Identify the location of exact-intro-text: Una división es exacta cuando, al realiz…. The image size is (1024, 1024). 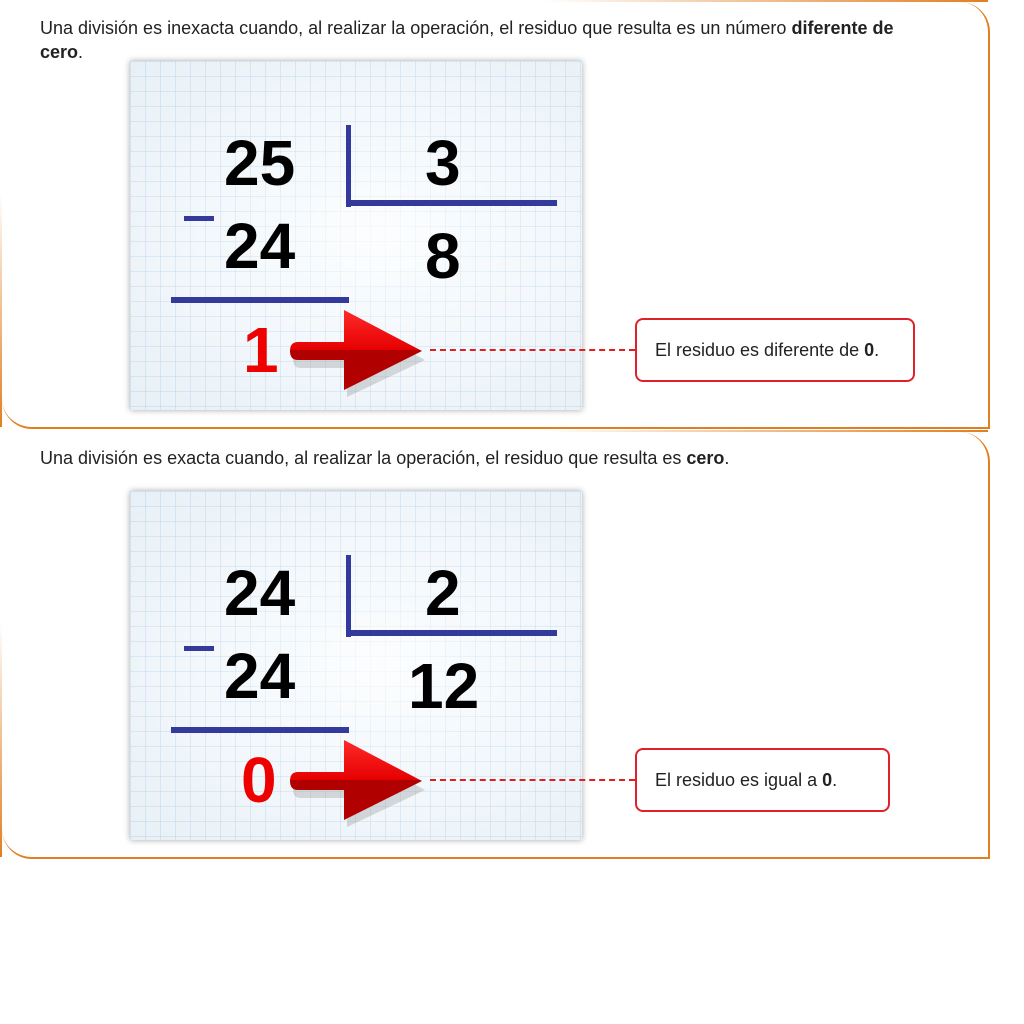
(385, 458).